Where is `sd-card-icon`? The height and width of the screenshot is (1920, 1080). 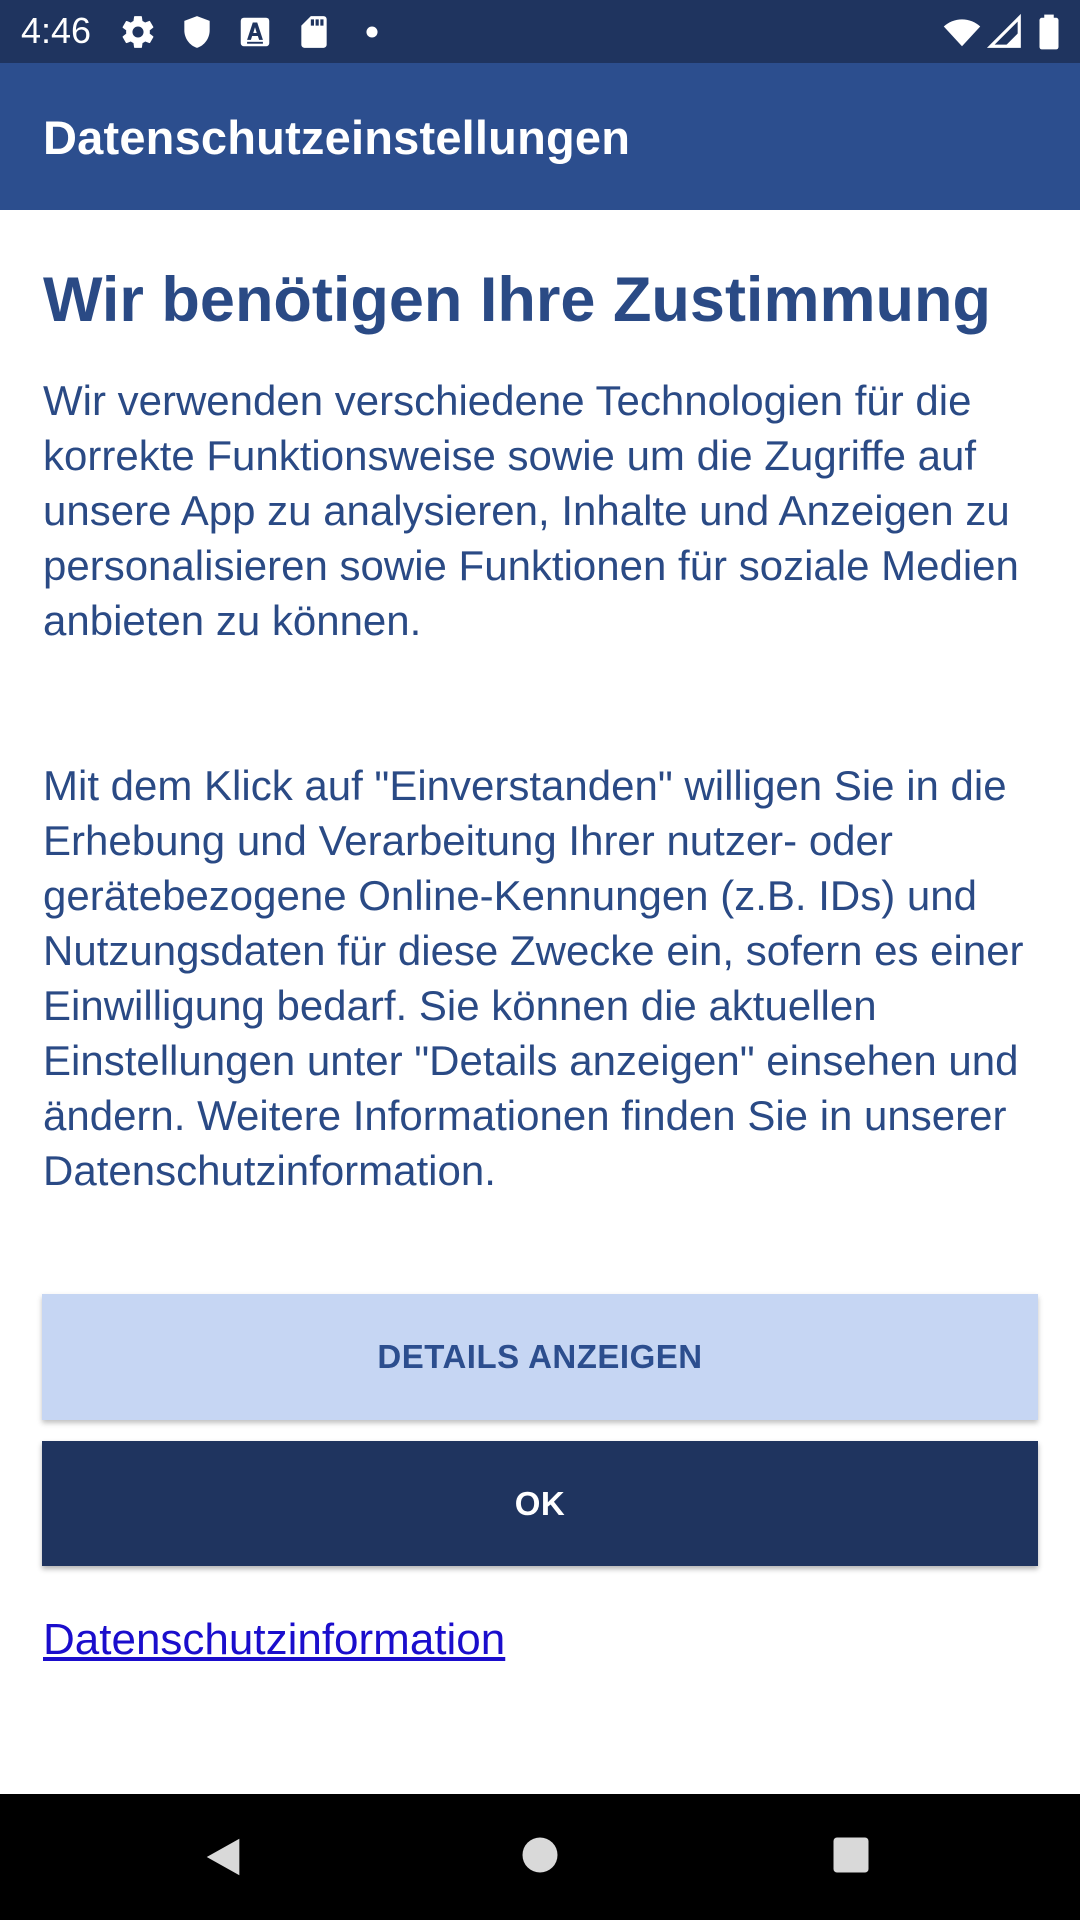
sd-card-icon is located at coordinates (314, 32).